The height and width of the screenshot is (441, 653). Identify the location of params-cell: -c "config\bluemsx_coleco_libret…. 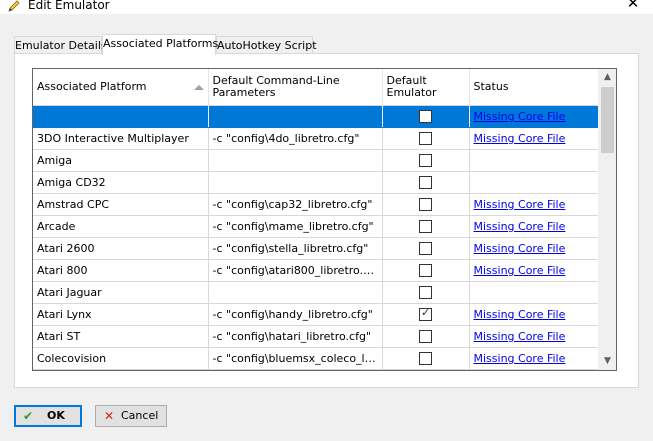
(295, 358).